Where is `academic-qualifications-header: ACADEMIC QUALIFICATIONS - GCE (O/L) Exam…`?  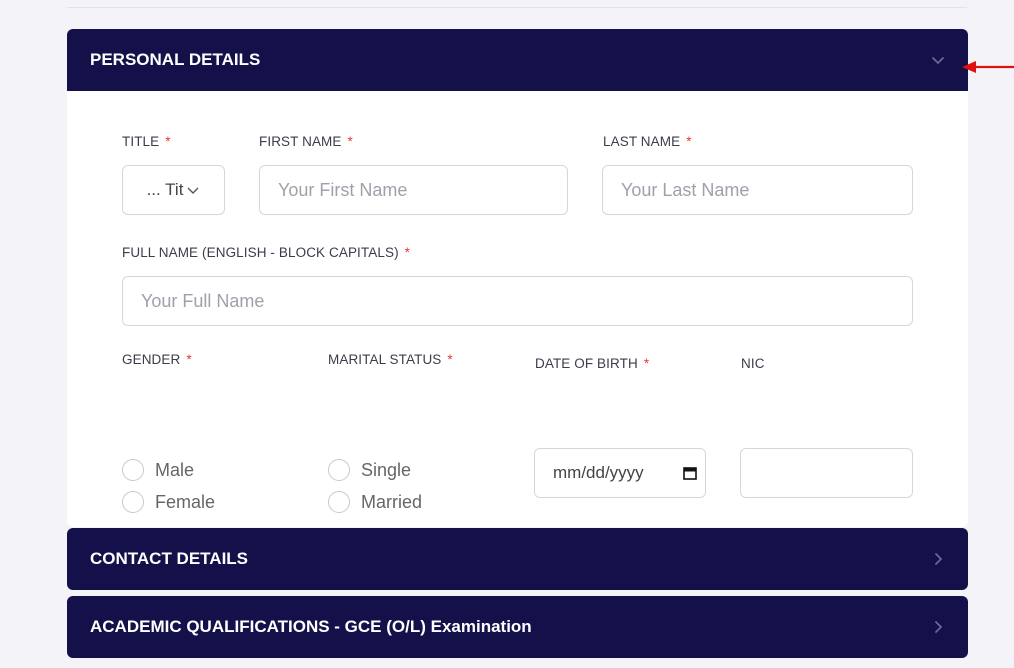 academic-qualifications-header: ACADEMIC QUALIFICATIONS - GCE (O/L) Exam… is located at coordinates (517, 627).